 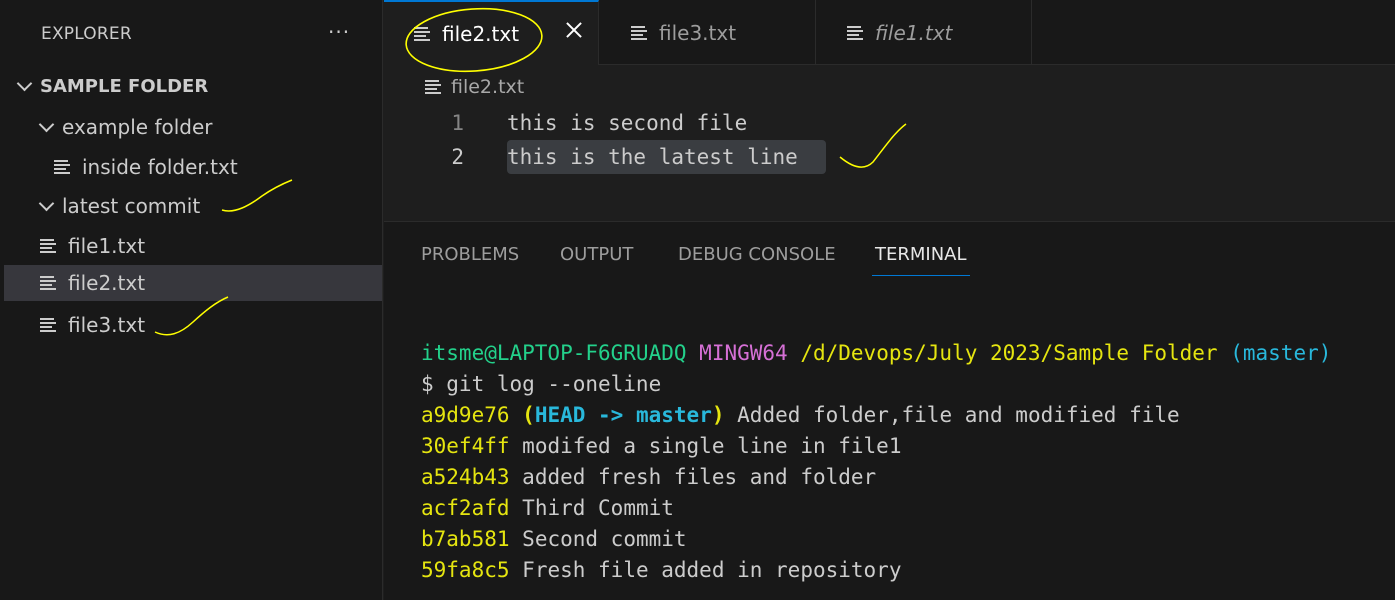 I want to click on terminal-commit-line: acf2afd Third Commit, so click(x=547, y=508).